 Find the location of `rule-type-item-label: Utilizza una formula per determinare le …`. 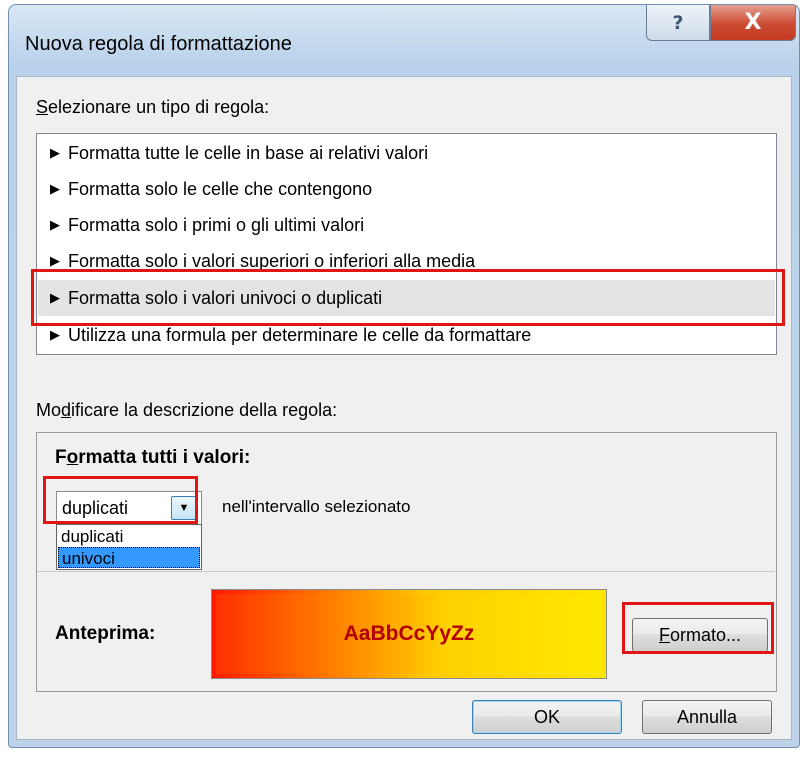

rule-type-item-label: Utilizza una formula per determinare le … is located at coordinates (300, 334).